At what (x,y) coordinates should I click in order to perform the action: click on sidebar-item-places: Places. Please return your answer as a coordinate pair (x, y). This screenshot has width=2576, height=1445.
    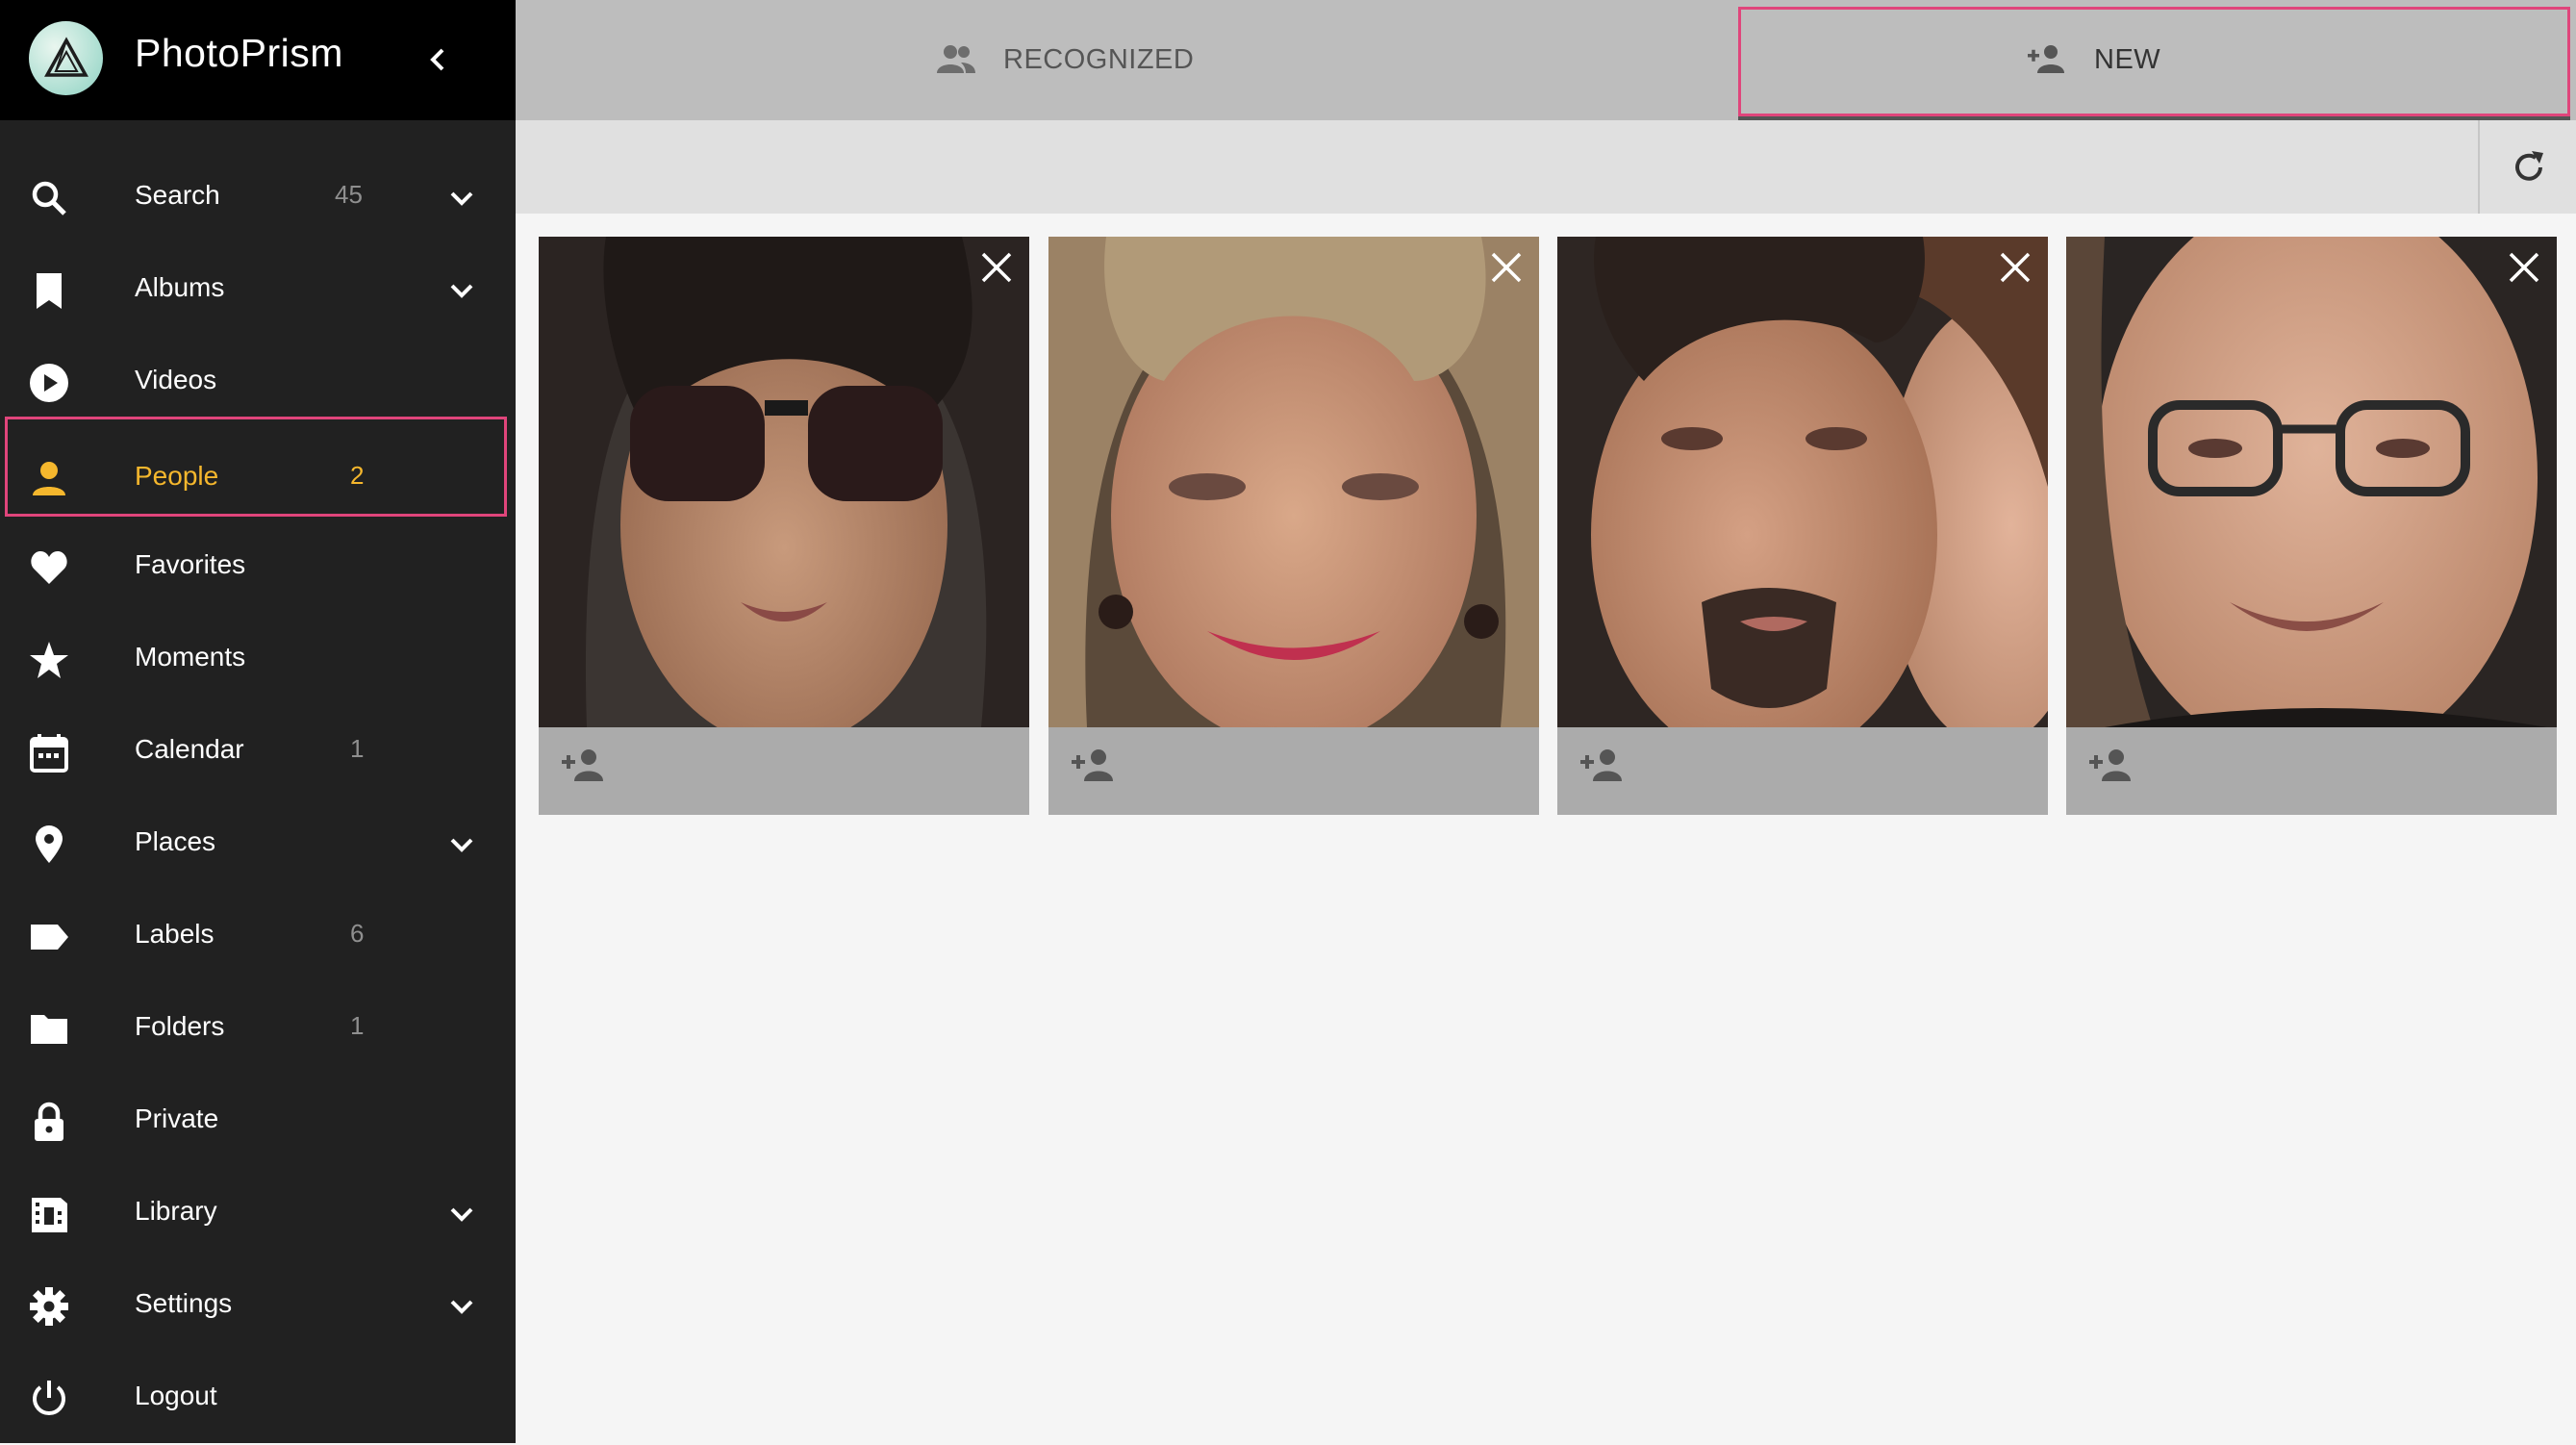
    Looking at the image, I should click on (258, 845).